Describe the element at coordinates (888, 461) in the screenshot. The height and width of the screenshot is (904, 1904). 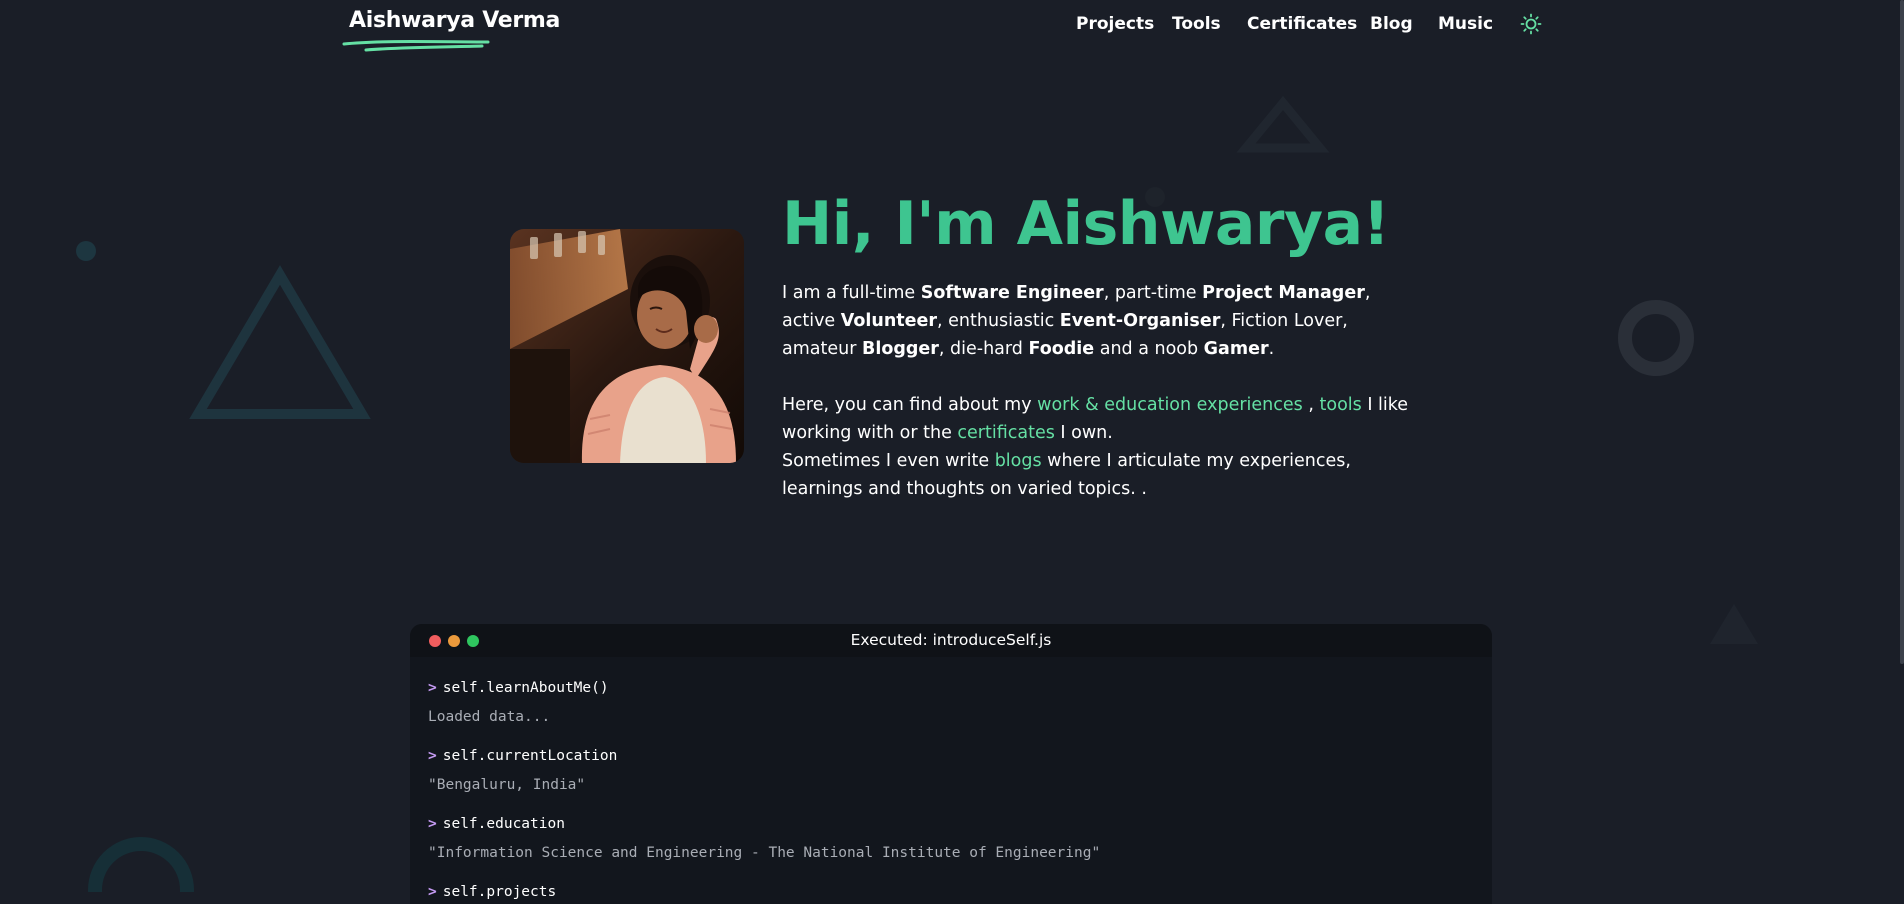
I see `find-text: Sometimes I even write` at that location.